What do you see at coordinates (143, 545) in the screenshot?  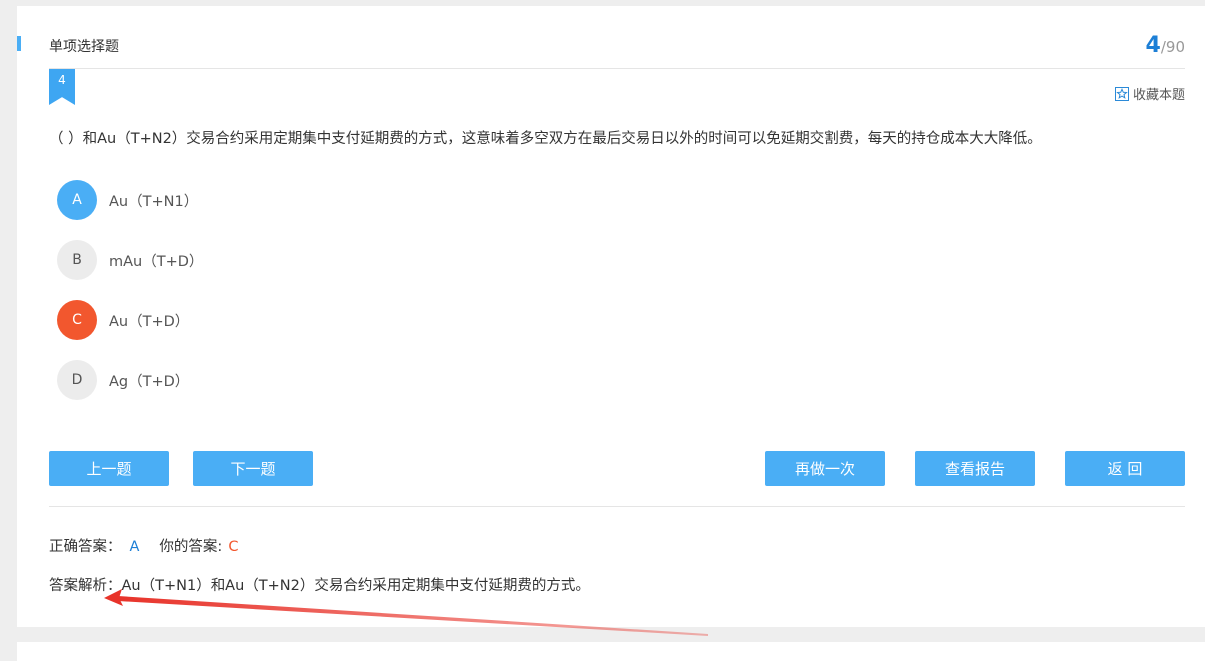 I see `answer-result: 正确答案： A 你的答案: C` at bounding box center [143, 545].